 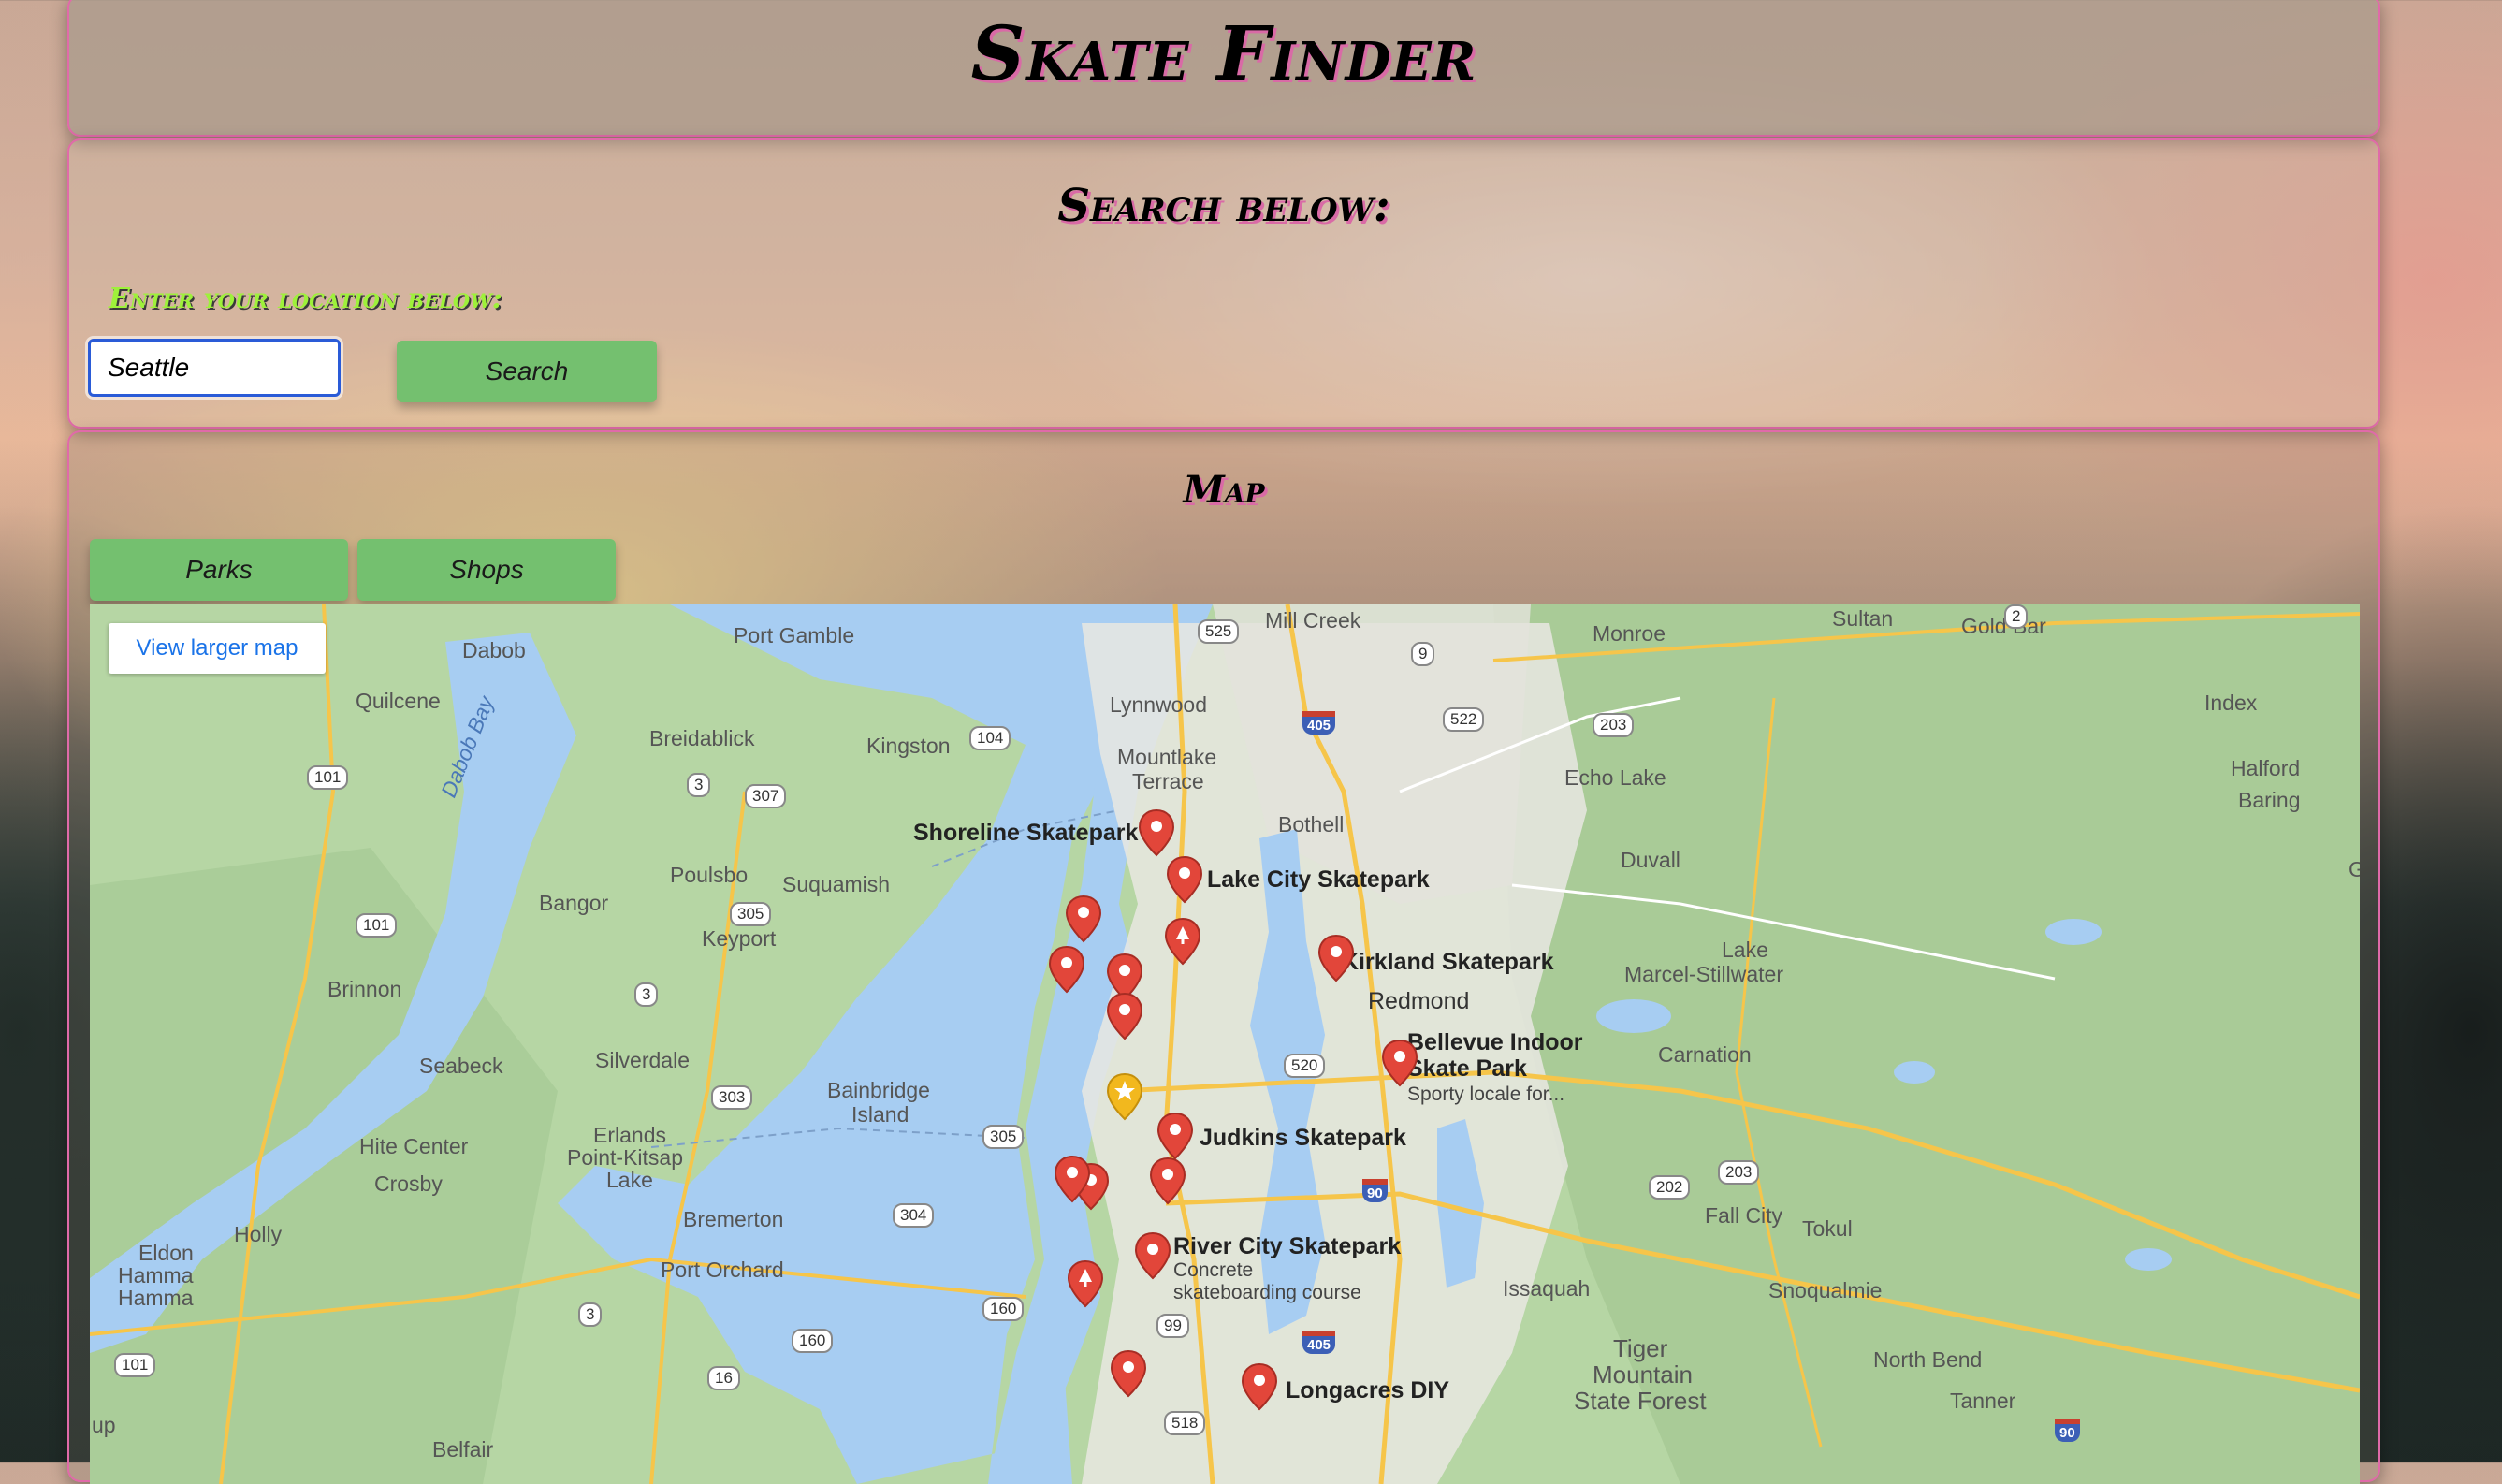 I want to click on map-heading: Map, so click(x=1224, y=490).